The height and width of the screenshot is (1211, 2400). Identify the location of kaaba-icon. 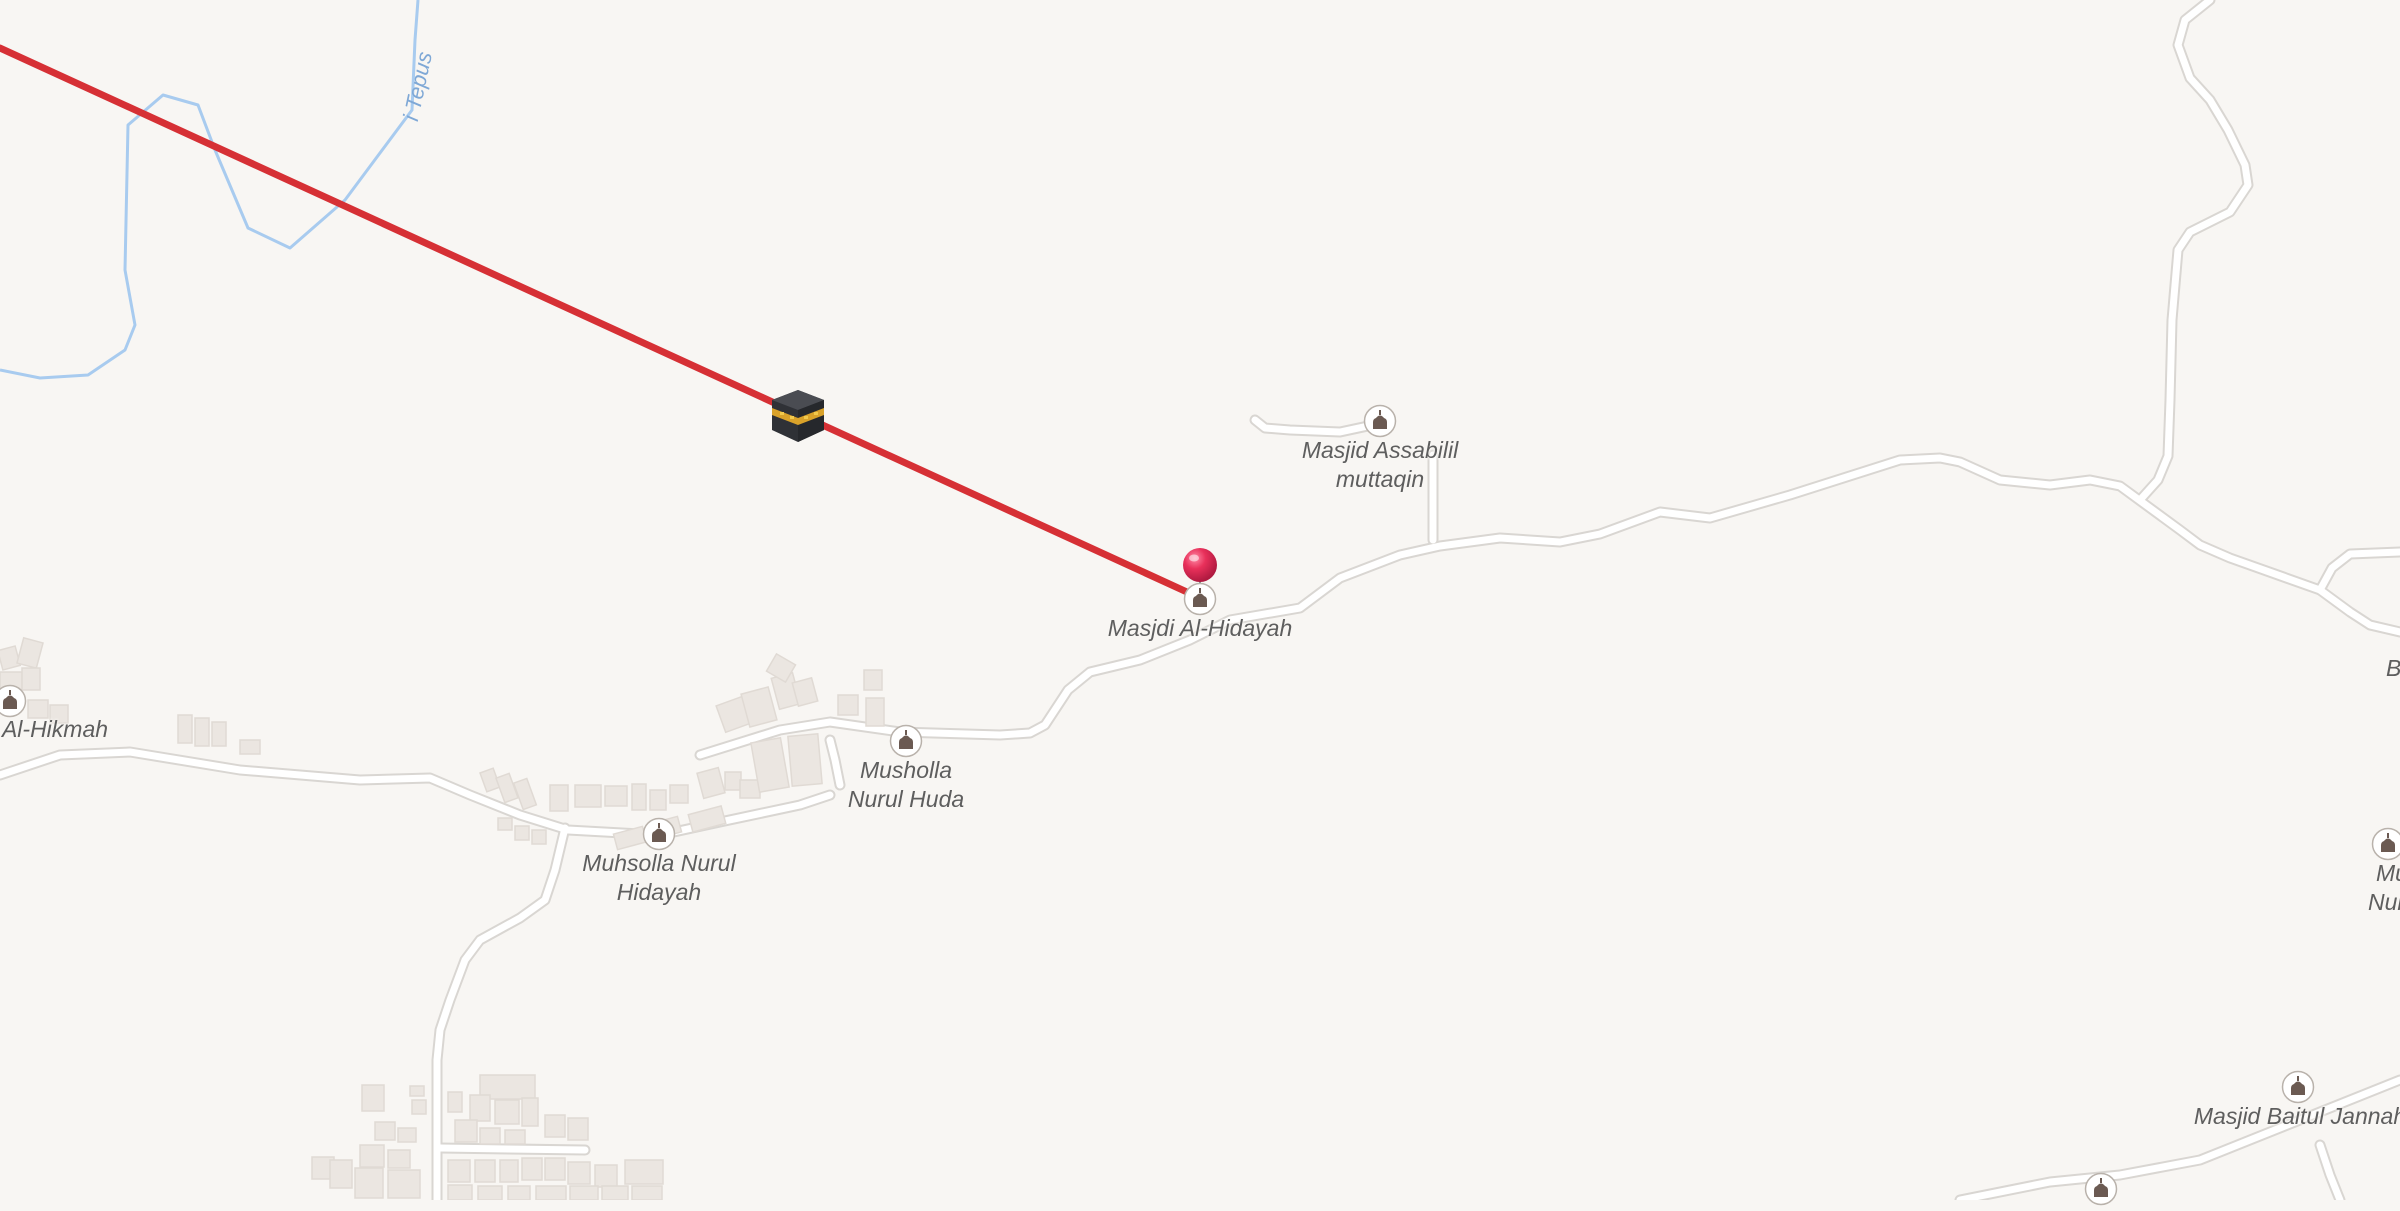
(798, 416).